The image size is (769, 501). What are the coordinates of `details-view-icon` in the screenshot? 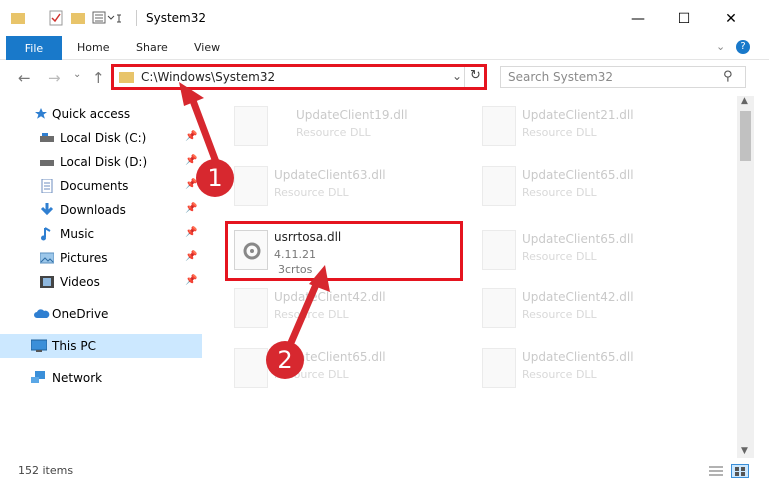 It's located at (716, 472).